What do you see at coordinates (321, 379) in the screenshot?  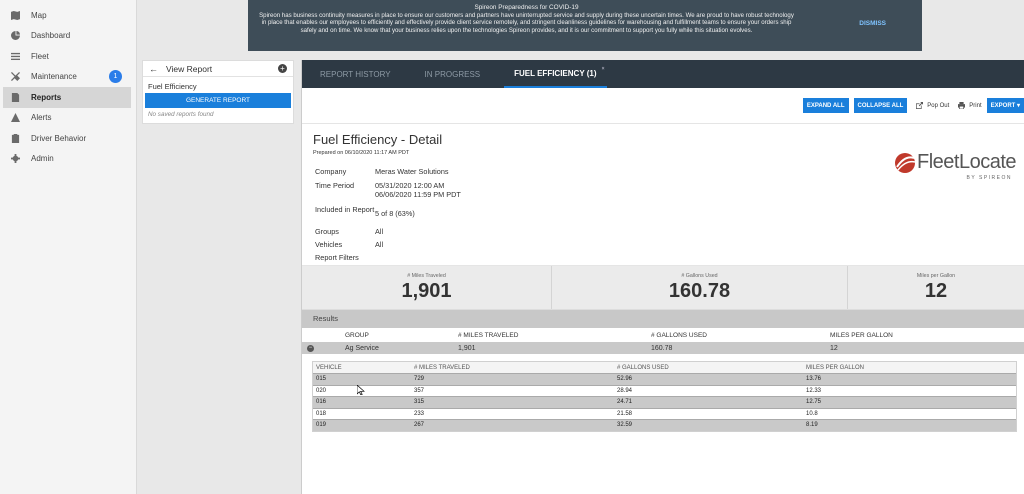 I see `vehicle-id: 015` at bounding box center [321, 379].